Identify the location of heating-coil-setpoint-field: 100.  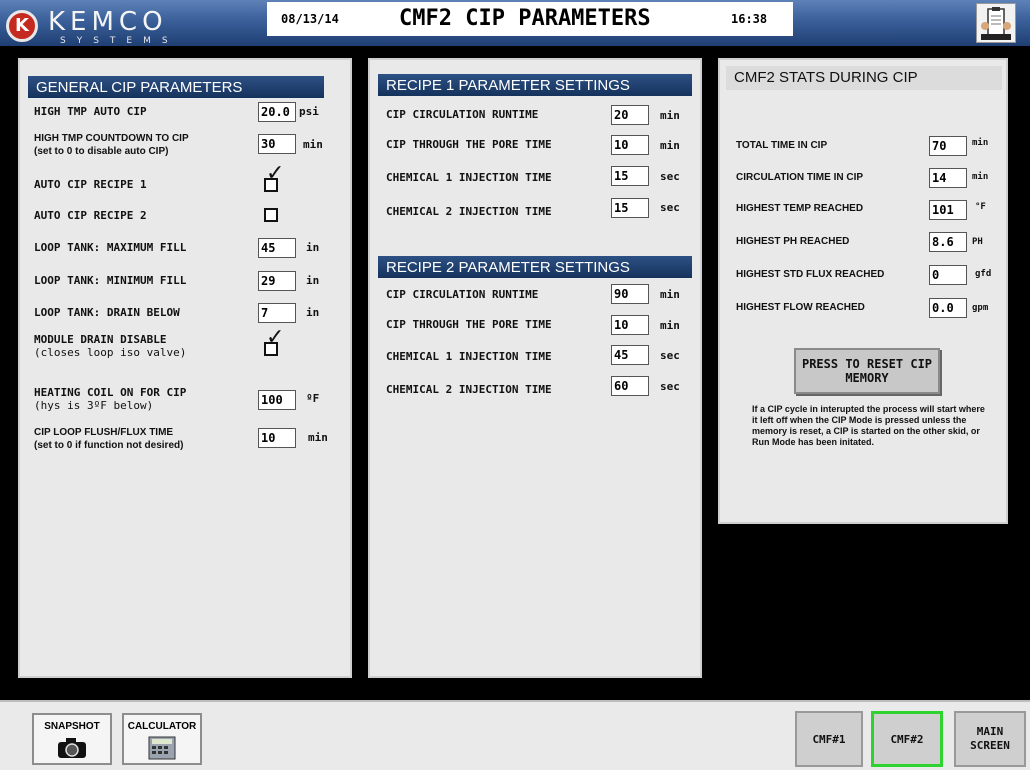
(277, 400).